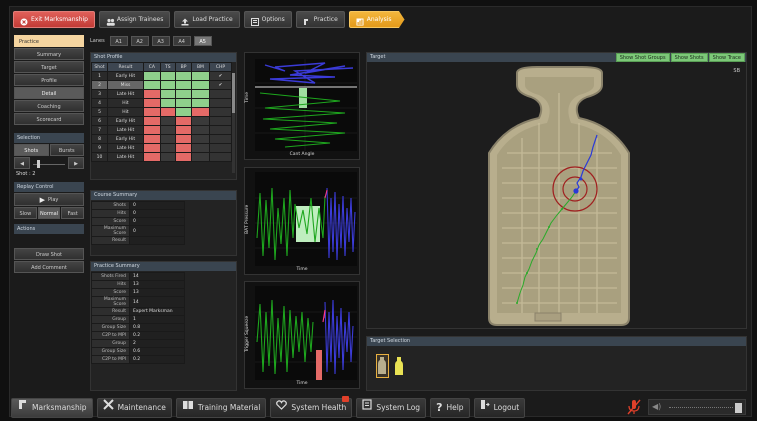 The height and width of the screenshot is (421, 757). I want to click on course-summary-table: Shots 0 Hits 0 Score 0 Maximum Score 0 Result, so click(138, 223).